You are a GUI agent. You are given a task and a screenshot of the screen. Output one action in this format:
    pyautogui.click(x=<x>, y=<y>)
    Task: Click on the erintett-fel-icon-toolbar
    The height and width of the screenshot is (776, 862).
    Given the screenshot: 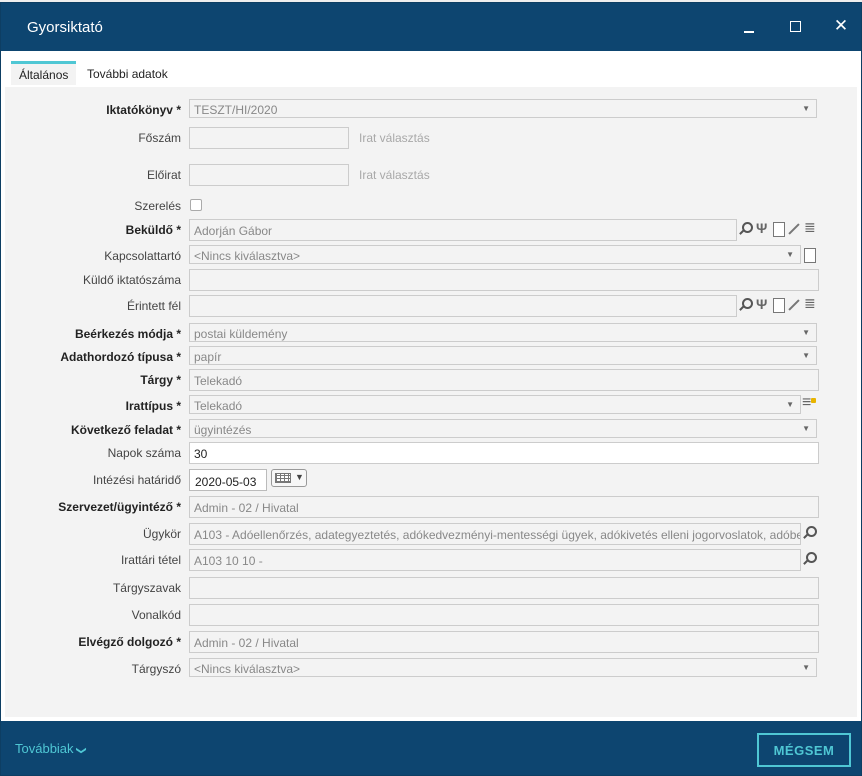 What is the action you would take?
    pyautogui.click(x=777, y=305)
    